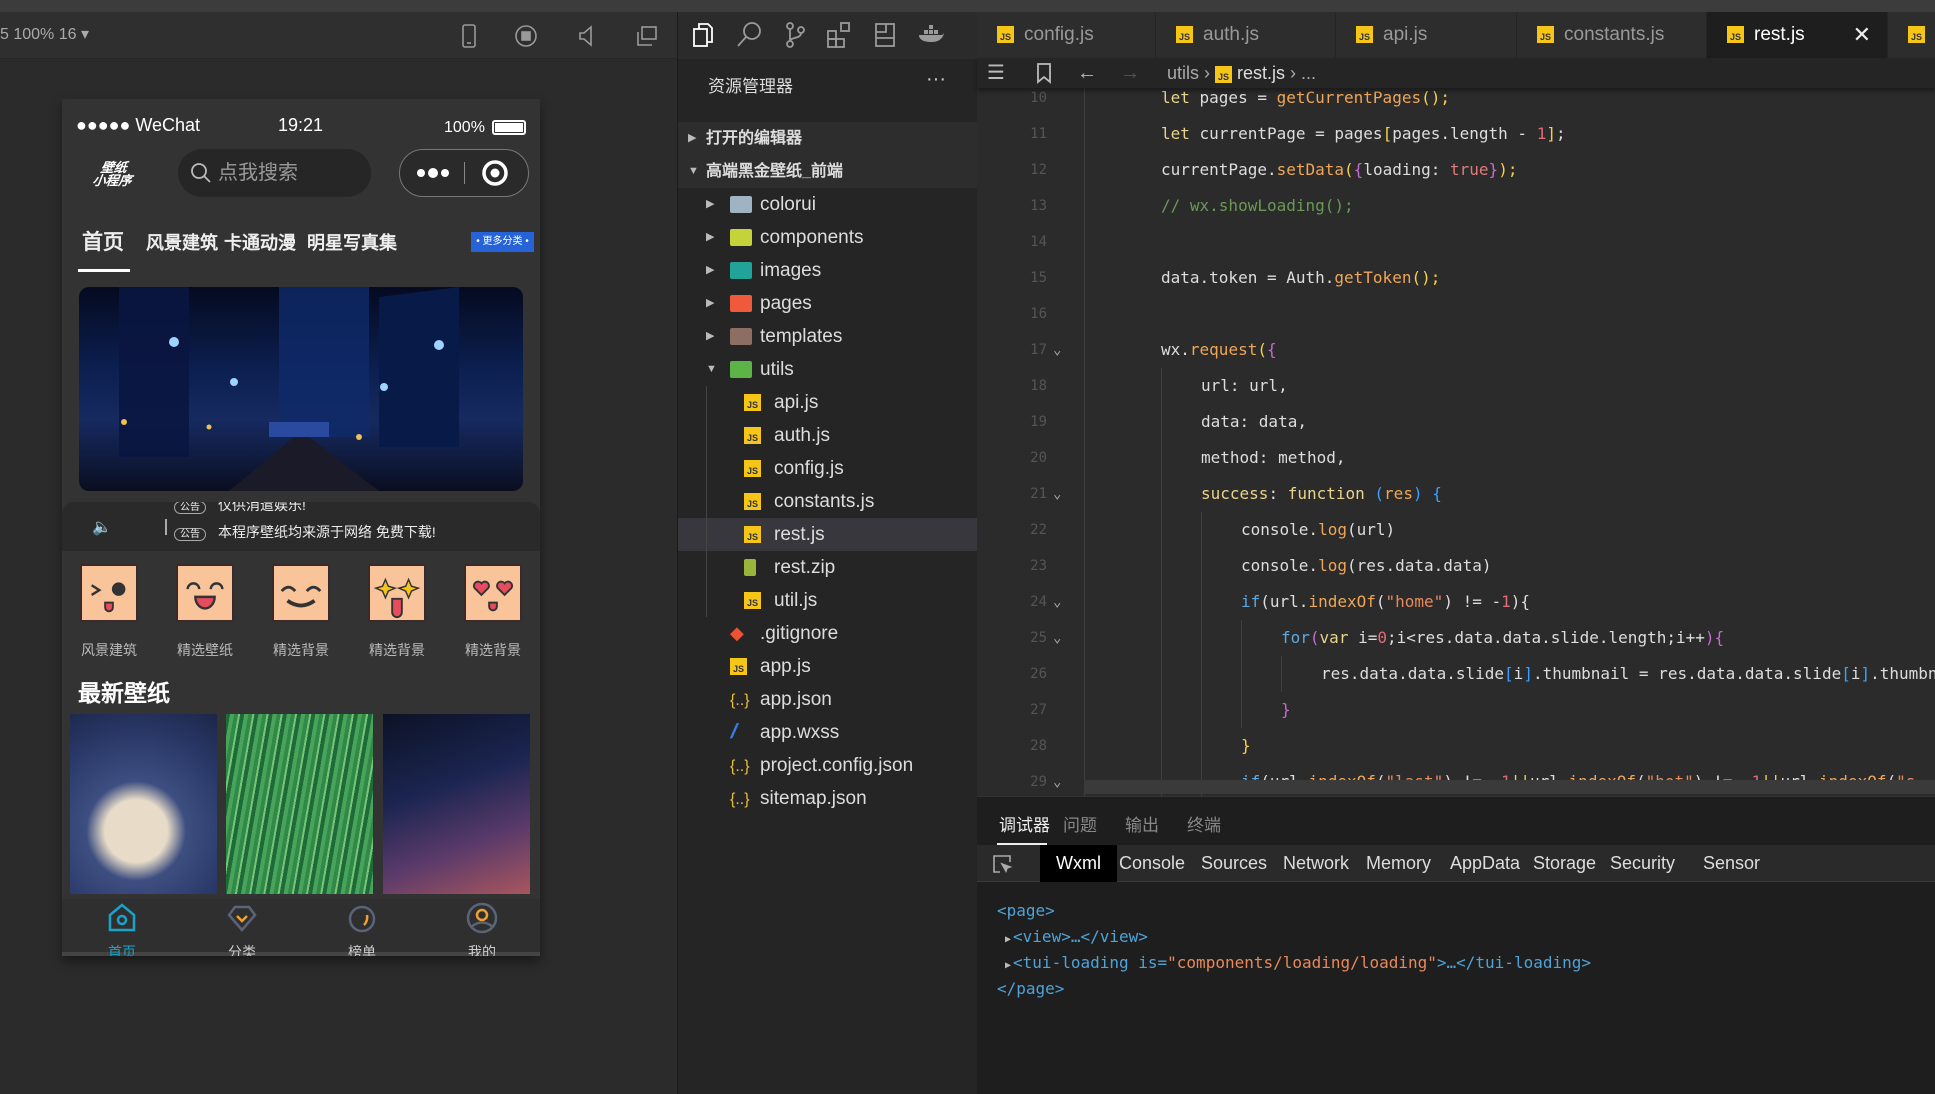 Image resolution: width=1935 pixels, height=1094 pixels. I want to click on stop-icon, so click(526, 36).